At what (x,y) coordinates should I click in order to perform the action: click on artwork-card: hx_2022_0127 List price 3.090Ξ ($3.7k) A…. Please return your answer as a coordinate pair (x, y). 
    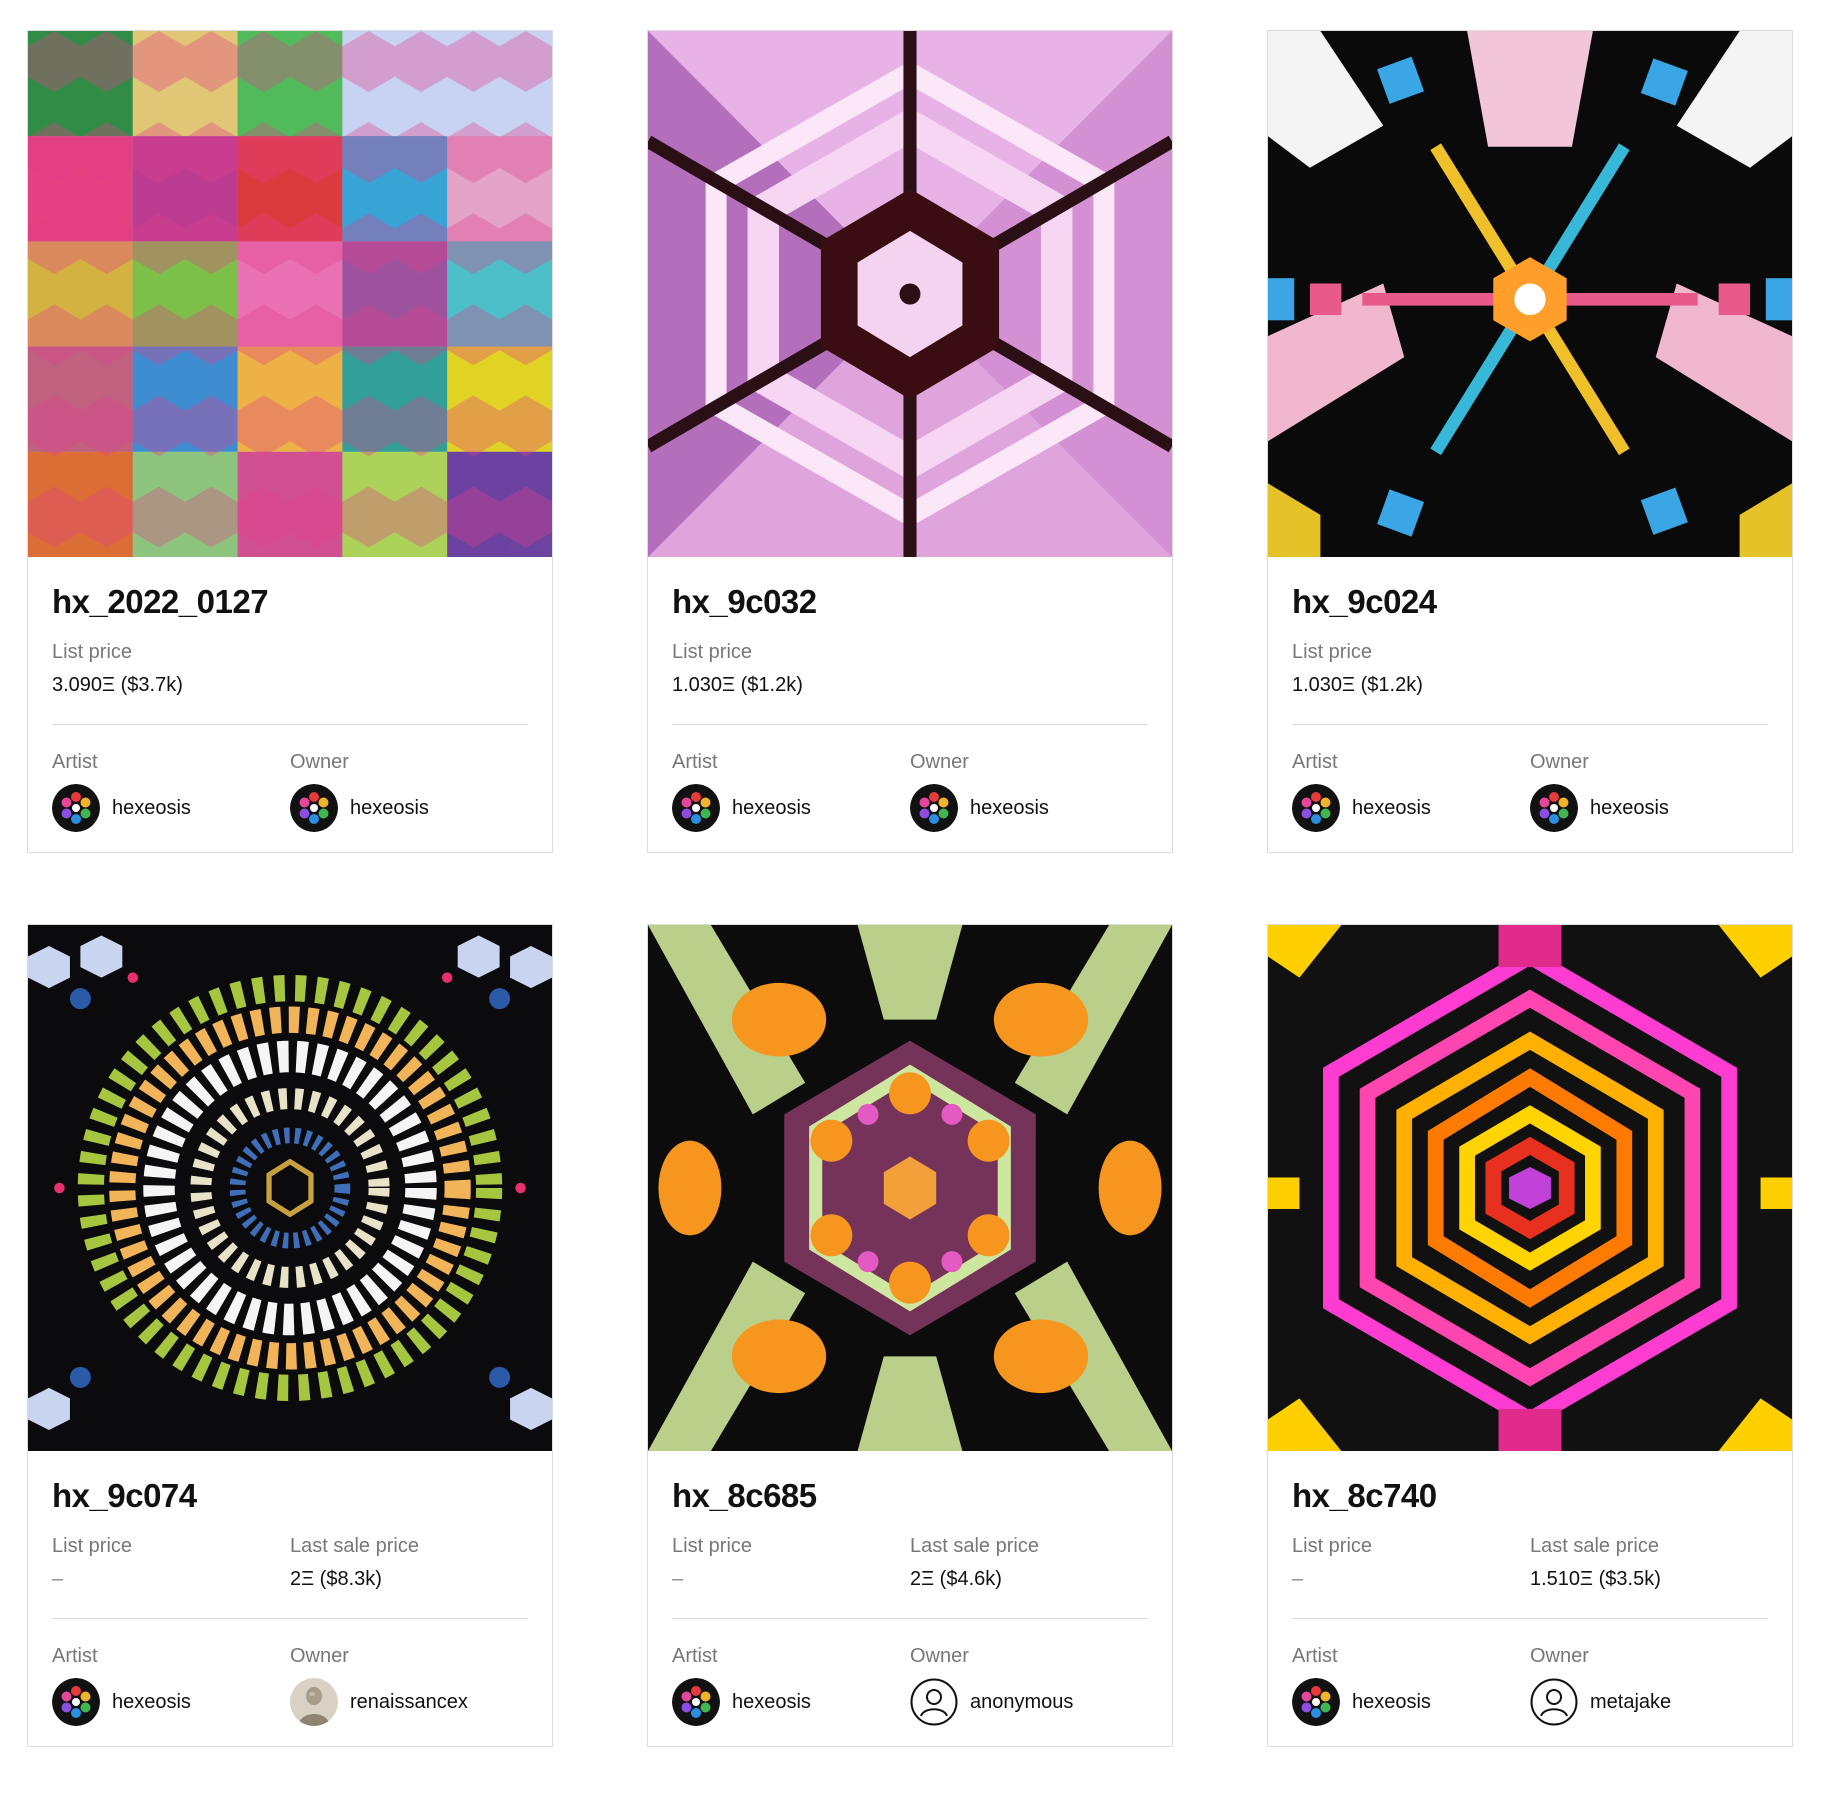
    Looking at the image, I should click on (290, 441).